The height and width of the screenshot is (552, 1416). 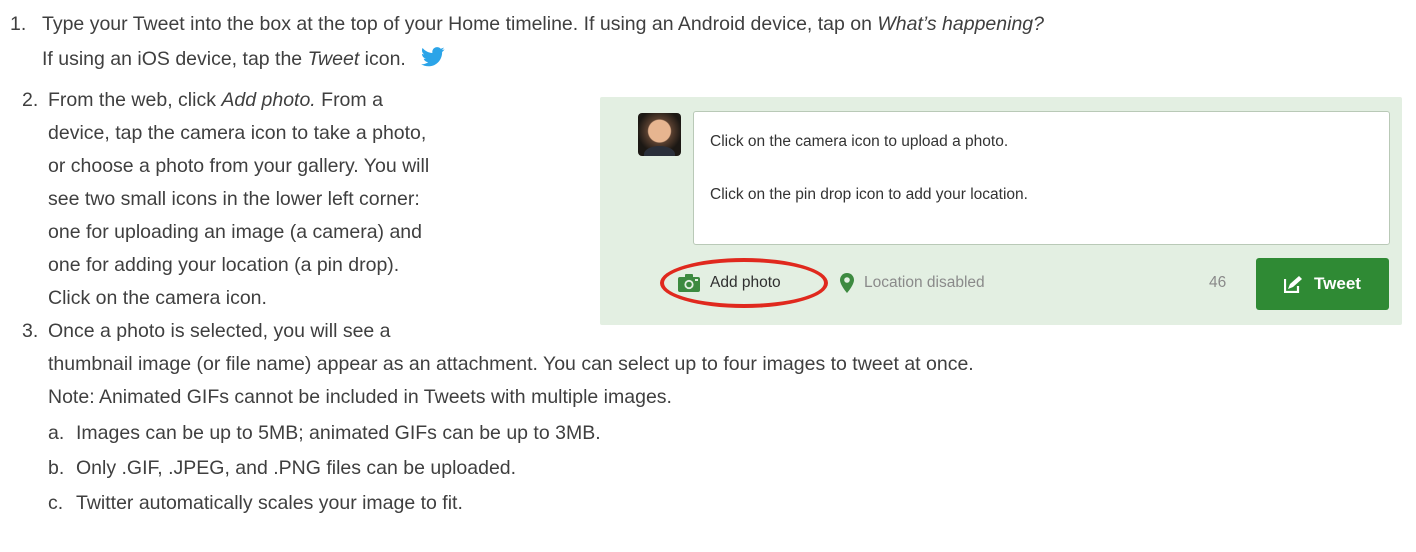 What do you see at coordinates (924, 282) in the screenshot?
I see `location-label: Location disabled` at bounding box center [924, 282].